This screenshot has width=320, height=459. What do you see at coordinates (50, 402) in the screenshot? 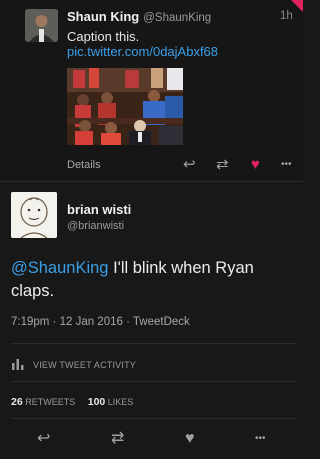
I see `retweets-label: RETWEETS` at bounding box center [50, 402].